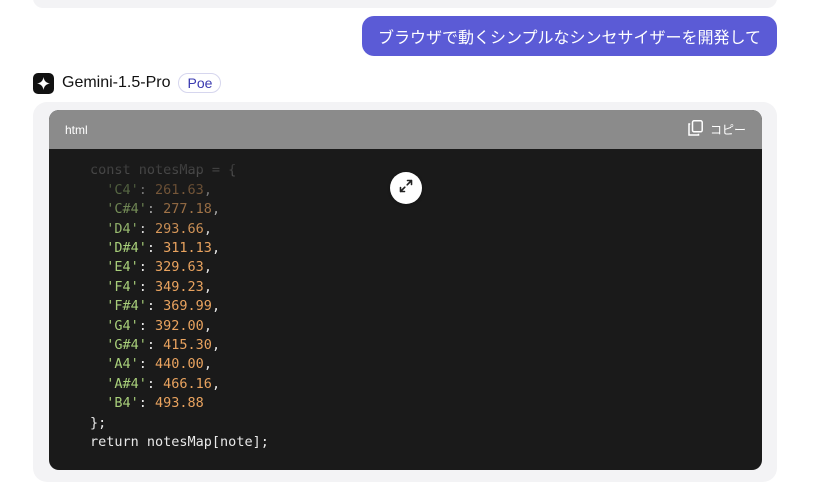 Image resolution: width=816 pixels, height=482 pixels. Describe the element at coordinates (126, 345) in the screenshot. I see `code-token: 'G#4'` at that location.